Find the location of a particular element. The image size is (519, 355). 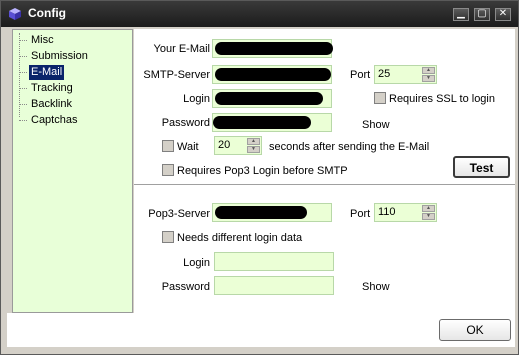

smtp-login-label: Login is located at coordinates (196, 99).